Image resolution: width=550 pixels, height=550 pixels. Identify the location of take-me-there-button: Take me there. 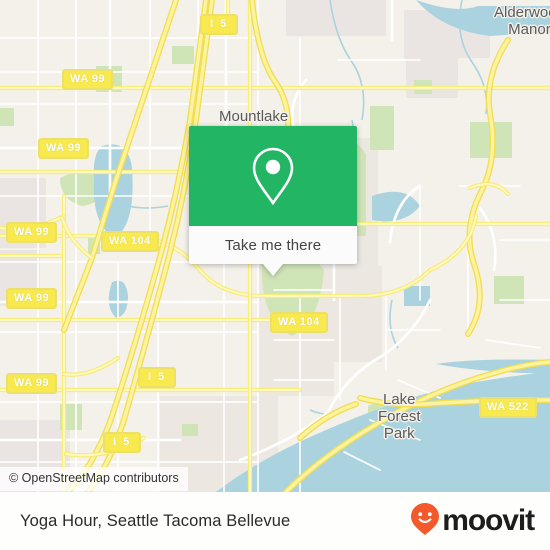
(273, 251).